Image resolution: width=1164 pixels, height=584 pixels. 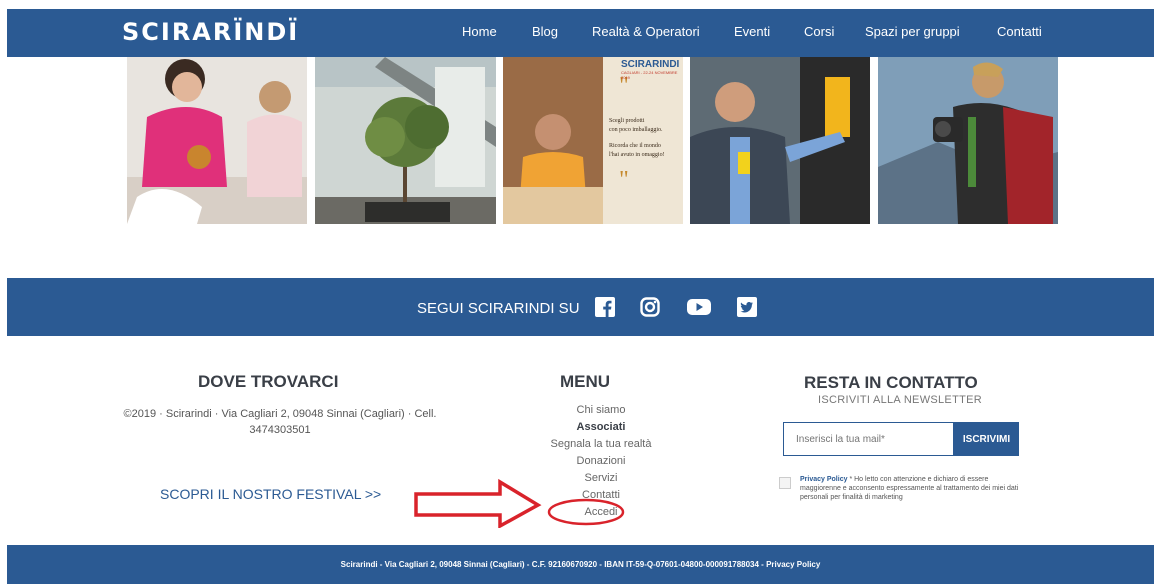 I want to click on site-logo: SCIRARÏNDÏ, so click(x=210, y=32).